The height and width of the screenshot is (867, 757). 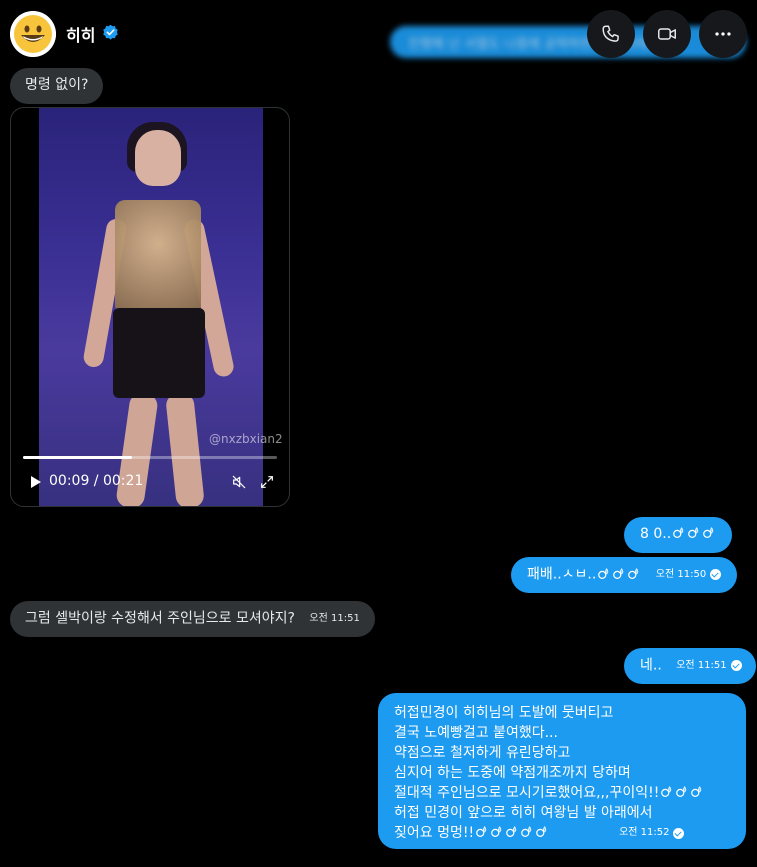 I want to click on message-line: 허접민경이 히히님의 도발에 뭇버티고, so click(x=504, y=713).